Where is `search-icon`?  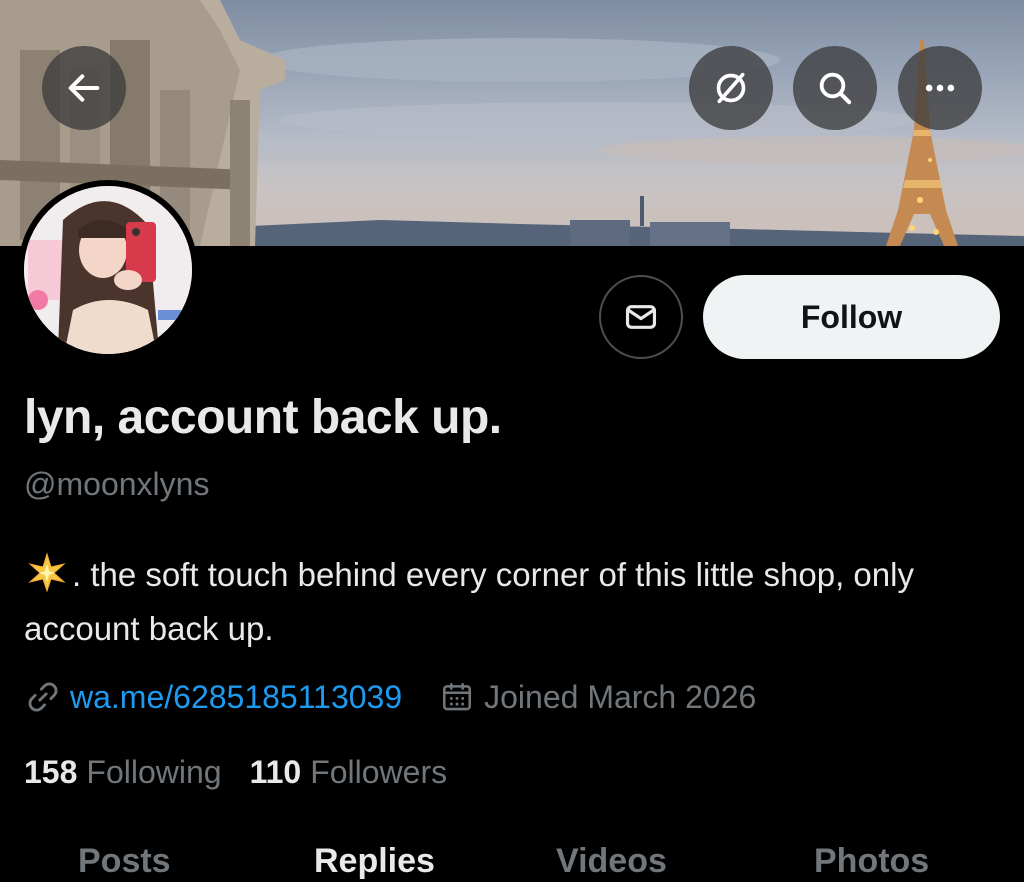
search-icon is located at coordinates (835, 88).